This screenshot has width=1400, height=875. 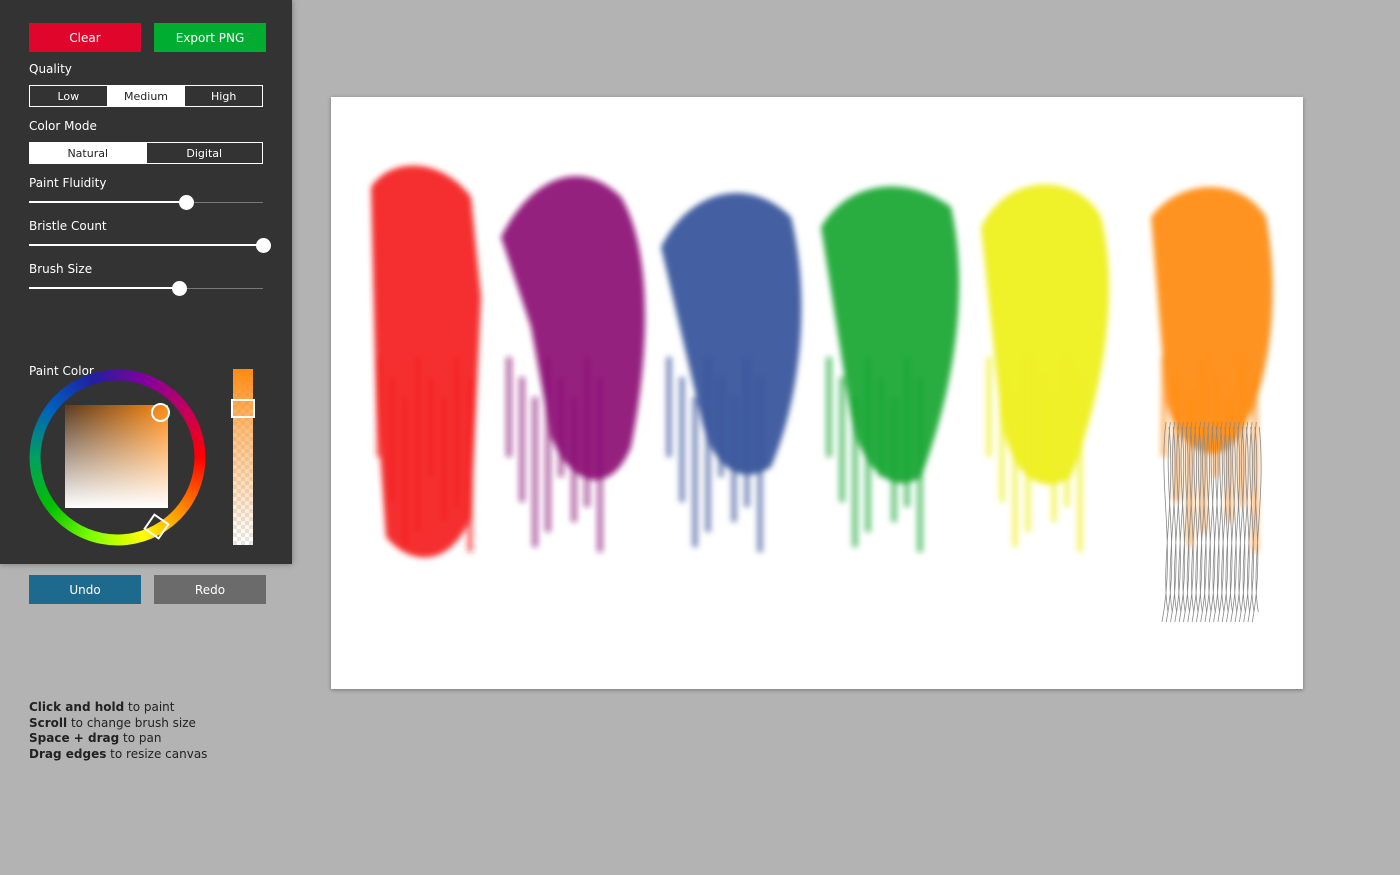 What do you see at coordinates (160, 412) in the screenshot?
I see `saturation-value-handle` at bounding box center [160, 412].